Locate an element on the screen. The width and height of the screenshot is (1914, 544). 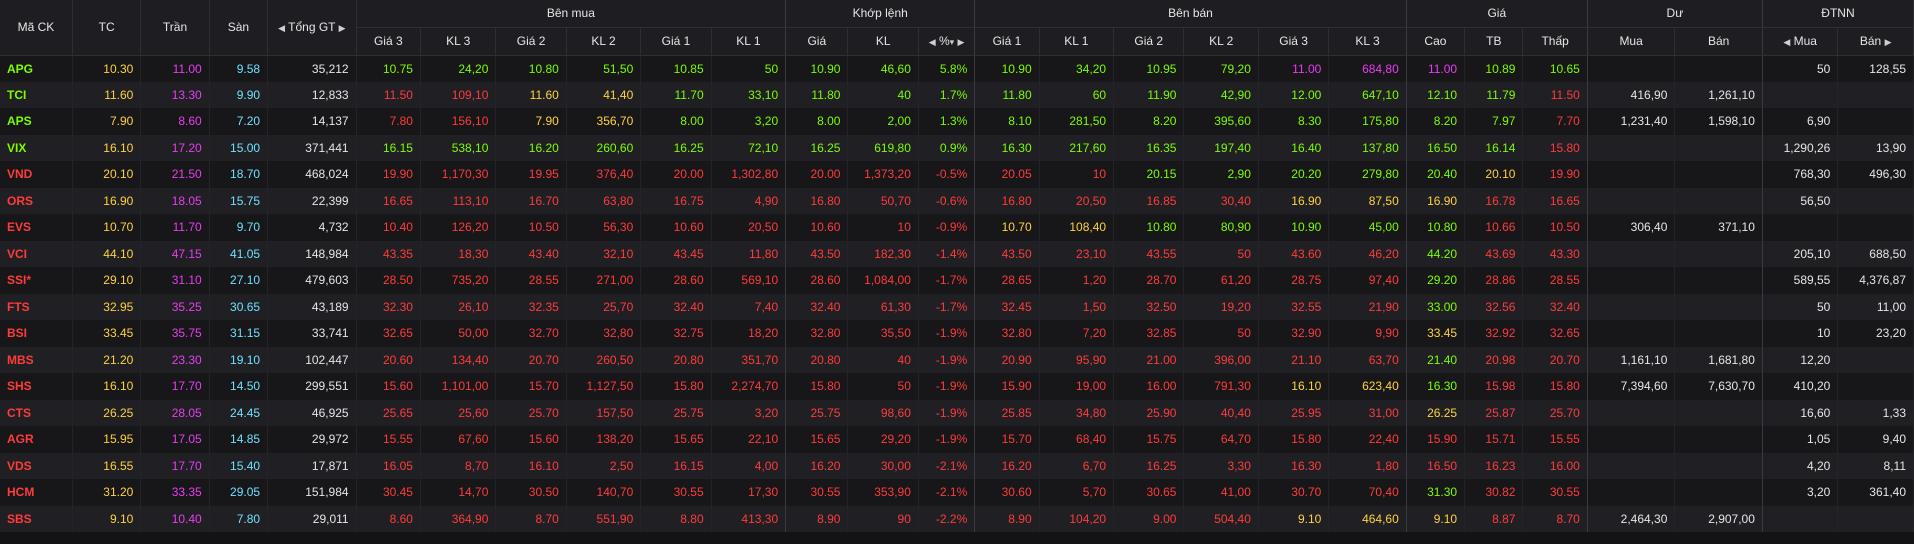
cell-sym: SSI* is located at coordinates (36, 280).